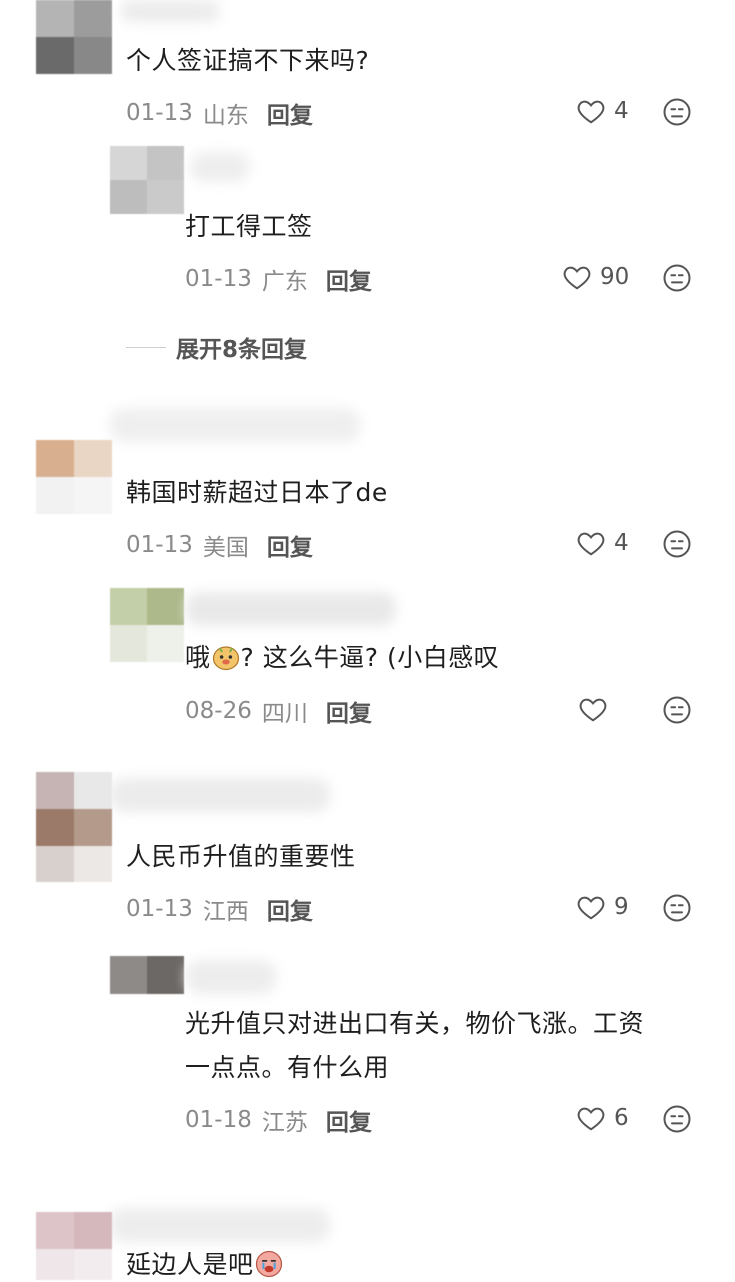 Image resolution: width=735 pixels, height=1282 pixels. I want to click on comment-text: 延边人是吧, so click(205, 1265).